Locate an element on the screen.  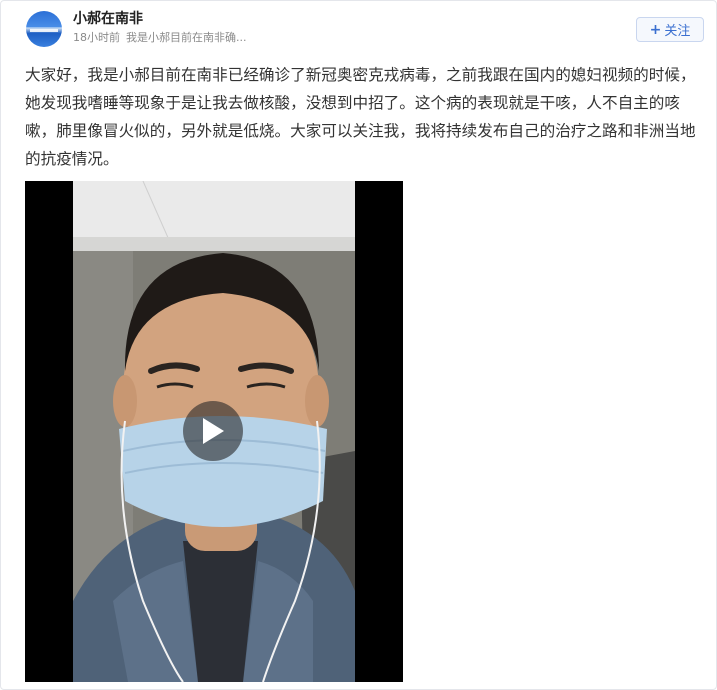
plus-icon: + is located at coordinates (655, 29).